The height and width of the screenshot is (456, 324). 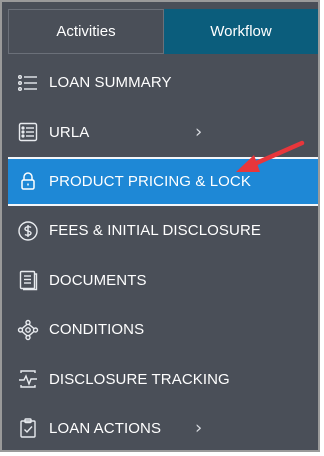 I want to click on form-icon, so click(x=28, y=132).